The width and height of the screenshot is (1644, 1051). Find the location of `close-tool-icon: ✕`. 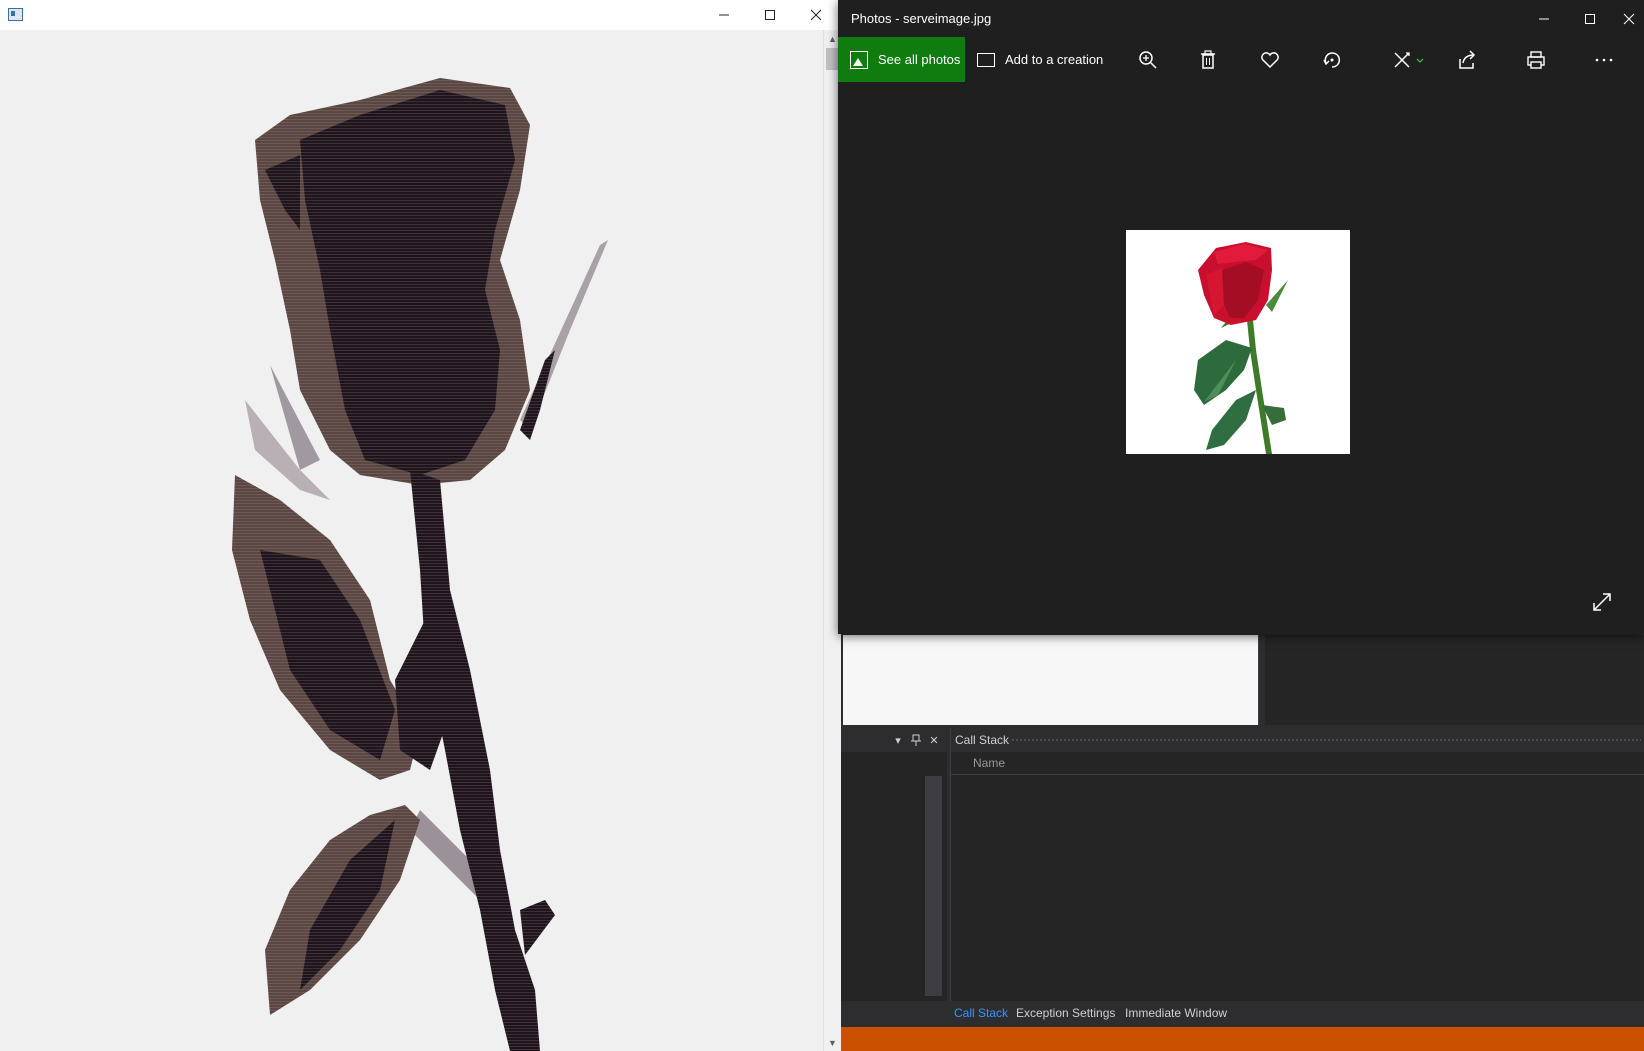

close-tool-icon: ✕ is located at coordinates (934, 740).